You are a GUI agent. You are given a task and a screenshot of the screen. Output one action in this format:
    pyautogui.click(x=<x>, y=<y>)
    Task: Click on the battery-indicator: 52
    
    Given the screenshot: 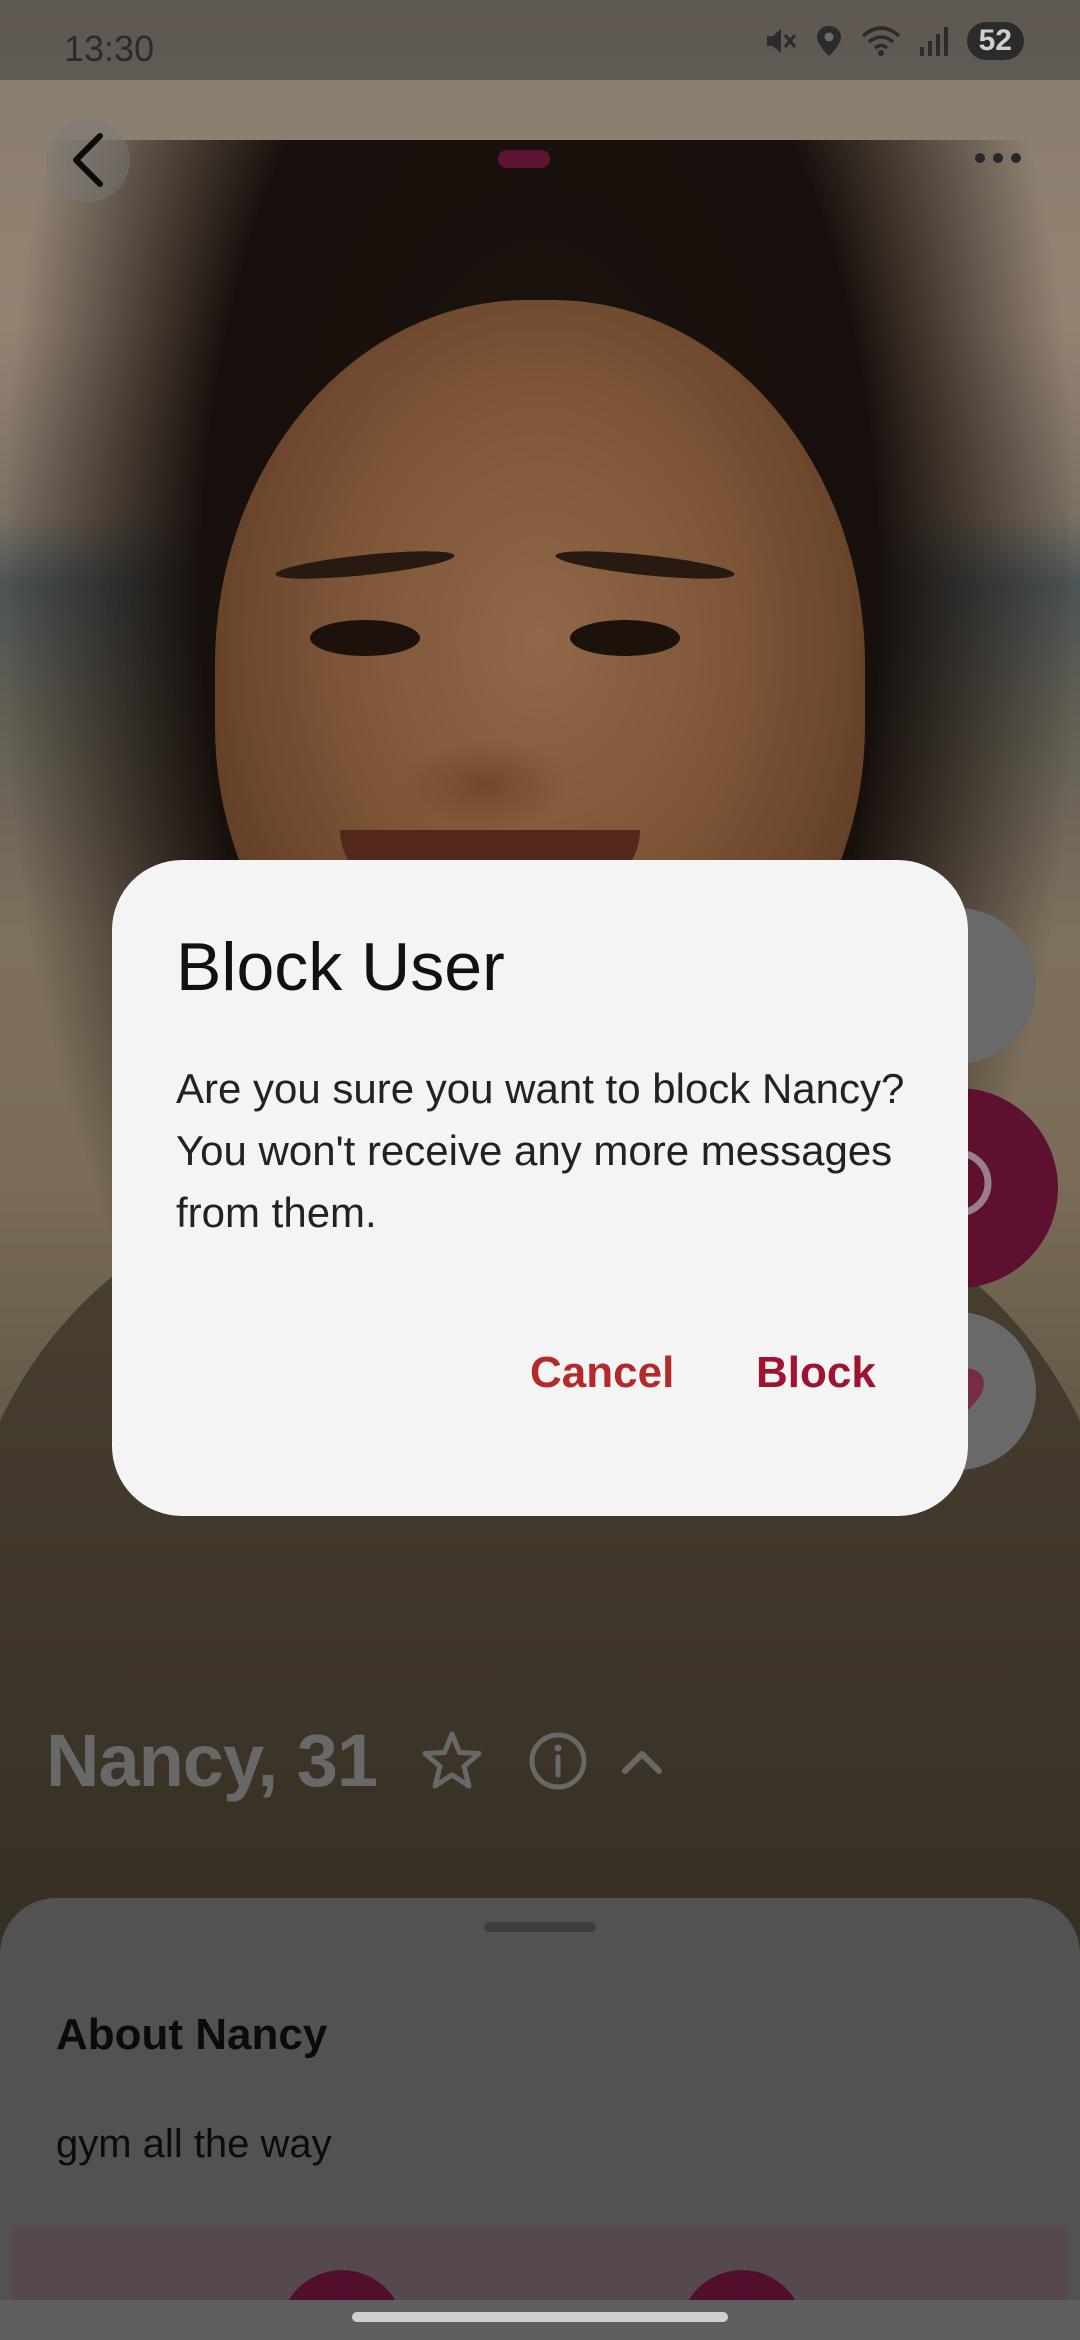 What is the action you would take?
    pyautogui.click(x=995, y=41)
    